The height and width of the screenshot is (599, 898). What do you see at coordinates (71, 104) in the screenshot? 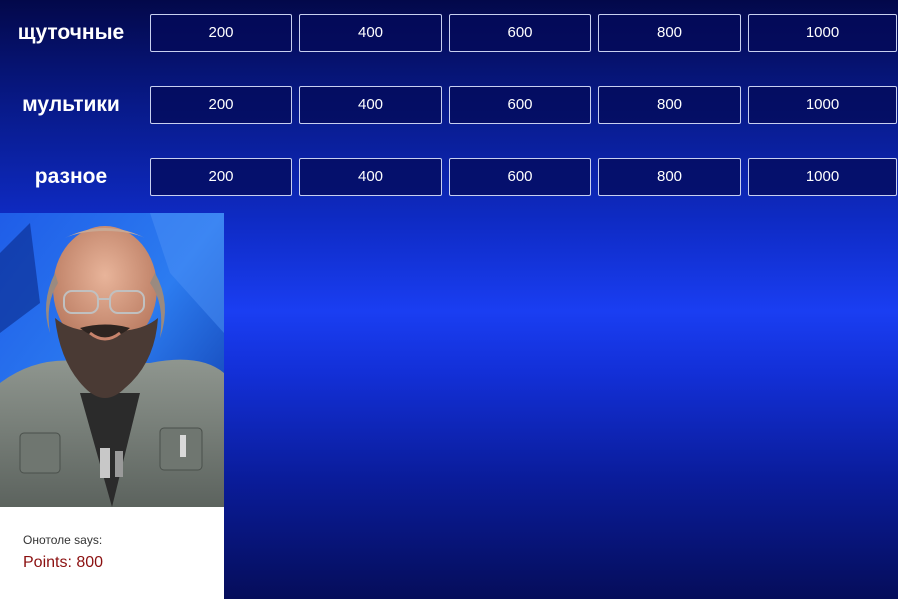
I see `category-label: мультики` at bounding box center [71, 104].